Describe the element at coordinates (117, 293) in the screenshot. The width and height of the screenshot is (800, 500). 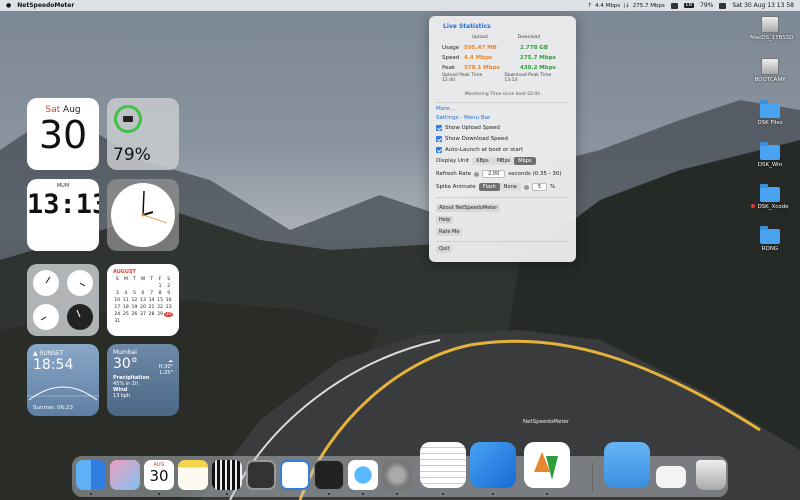
I see `calendar-day: 3` at that location.